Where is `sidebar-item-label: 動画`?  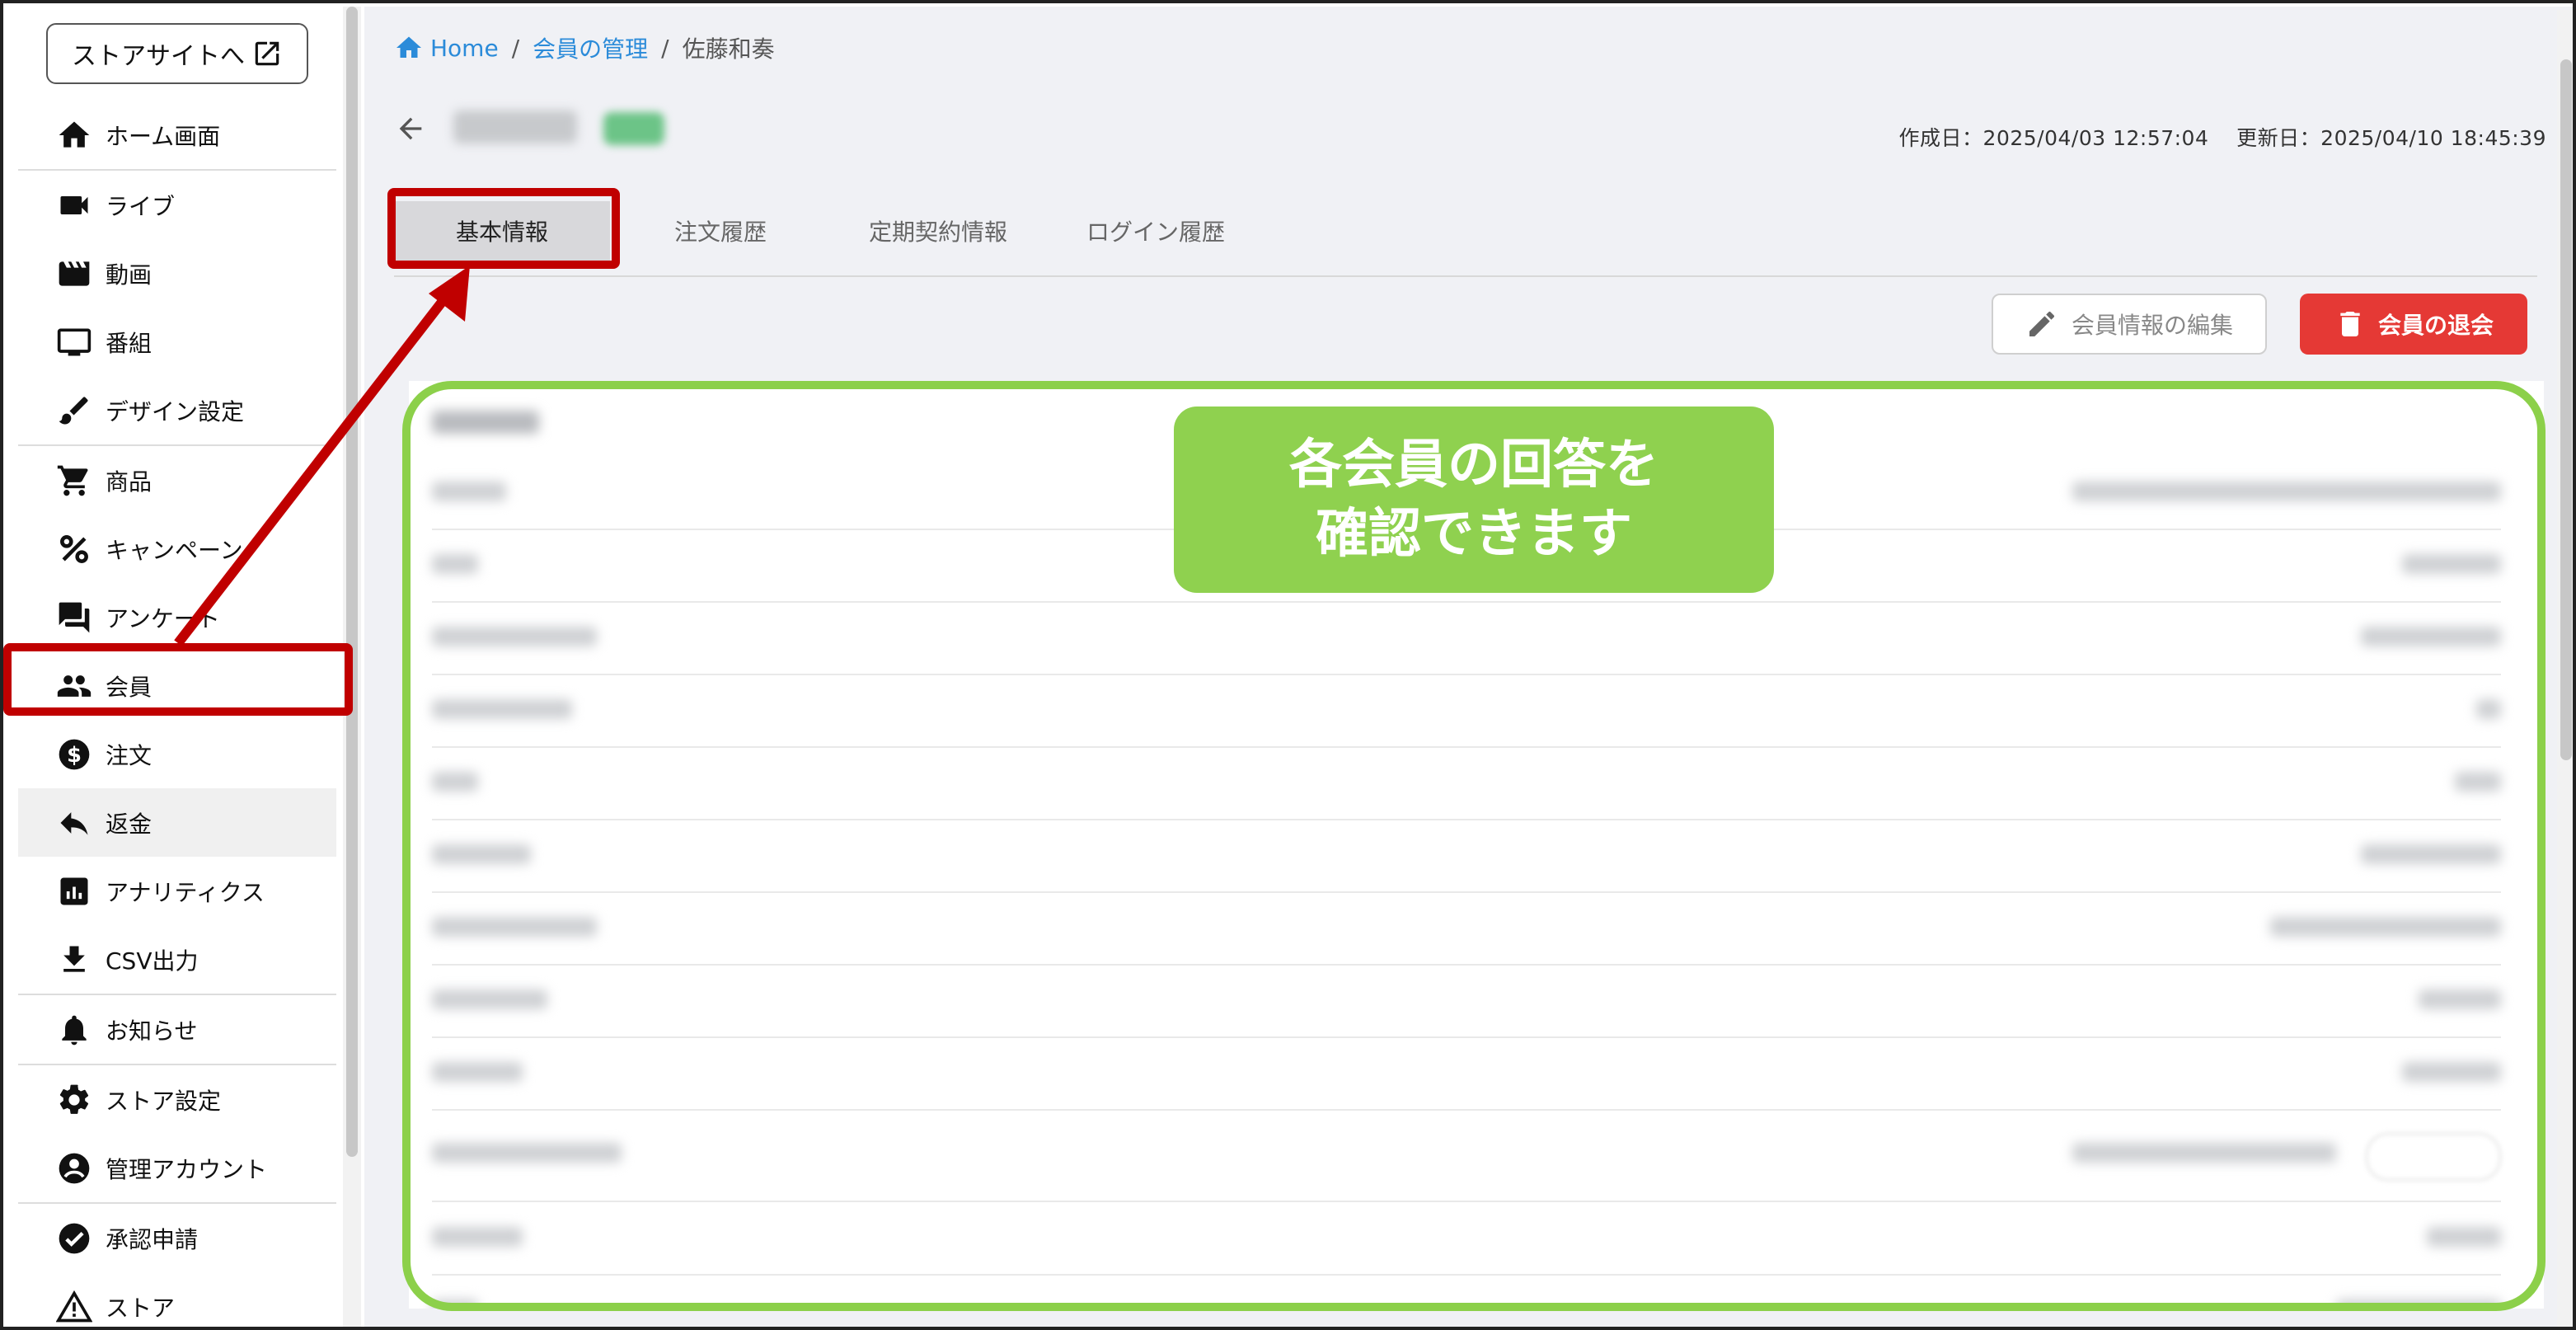
sidebar-item-label: 動画 is located at coordinates (129, 275).